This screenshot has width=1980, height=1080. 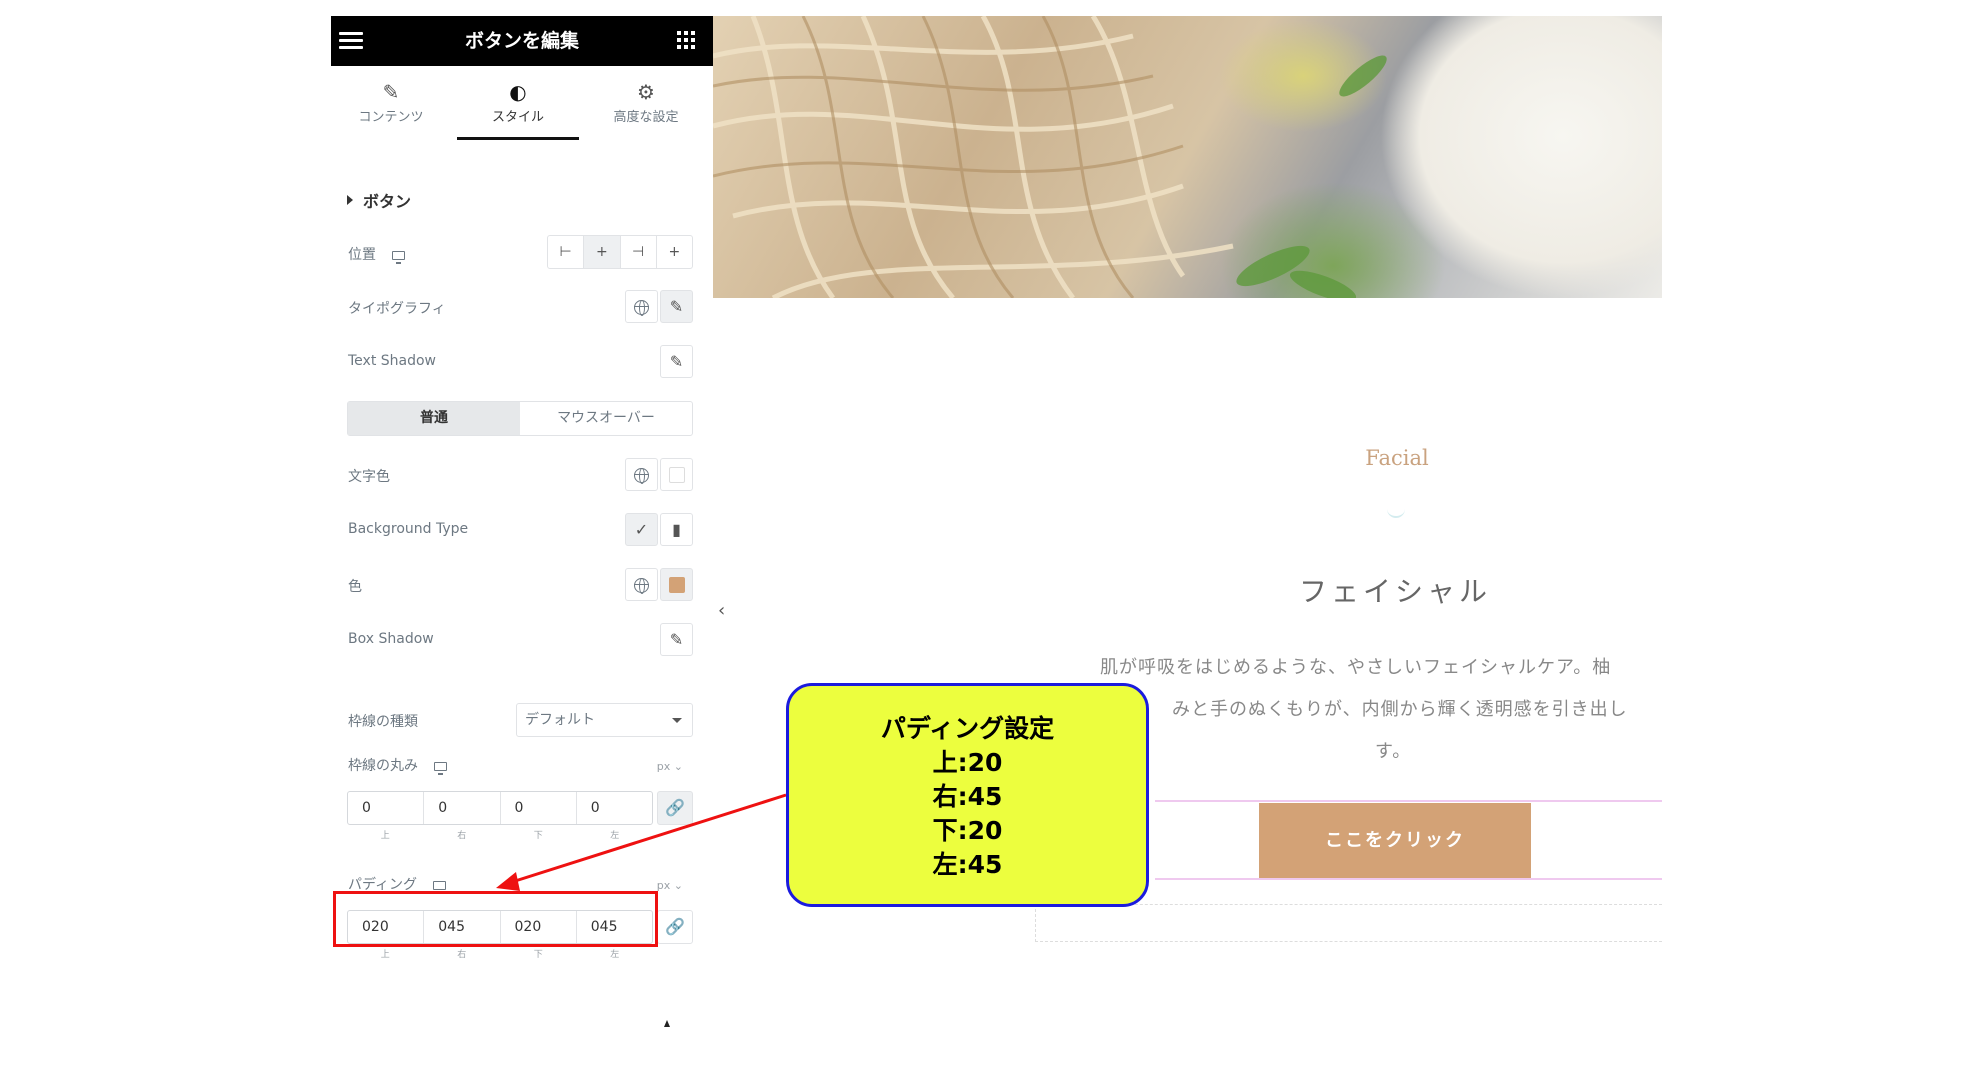 I want to click on callout-line: 右:45, so click(x=967, y=796).